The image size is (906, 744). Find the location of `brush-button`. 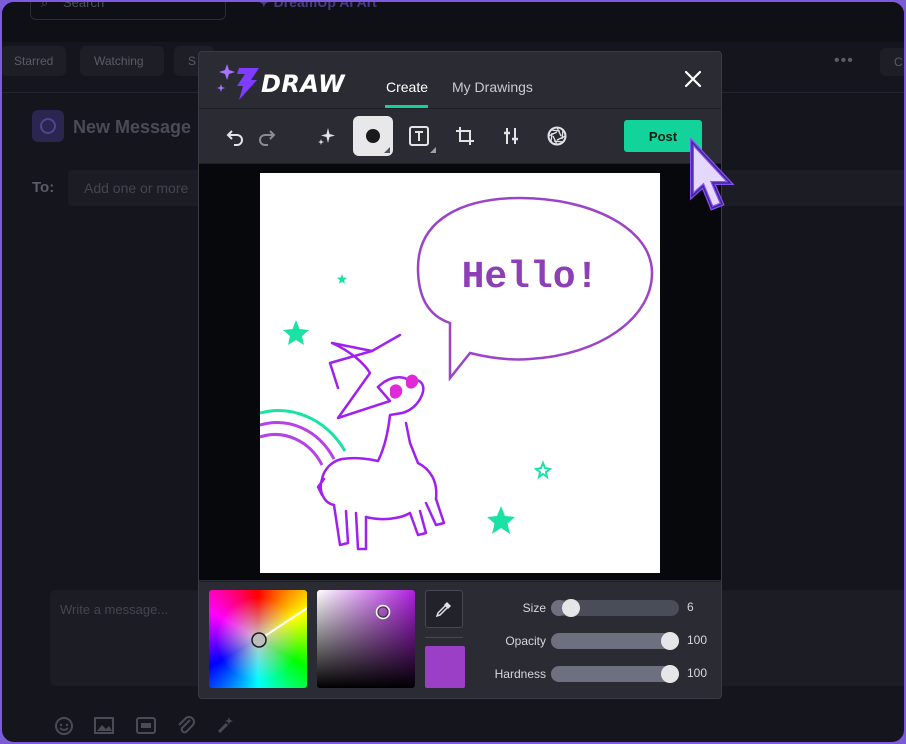

brush-button is located at coordinates (373, 136).